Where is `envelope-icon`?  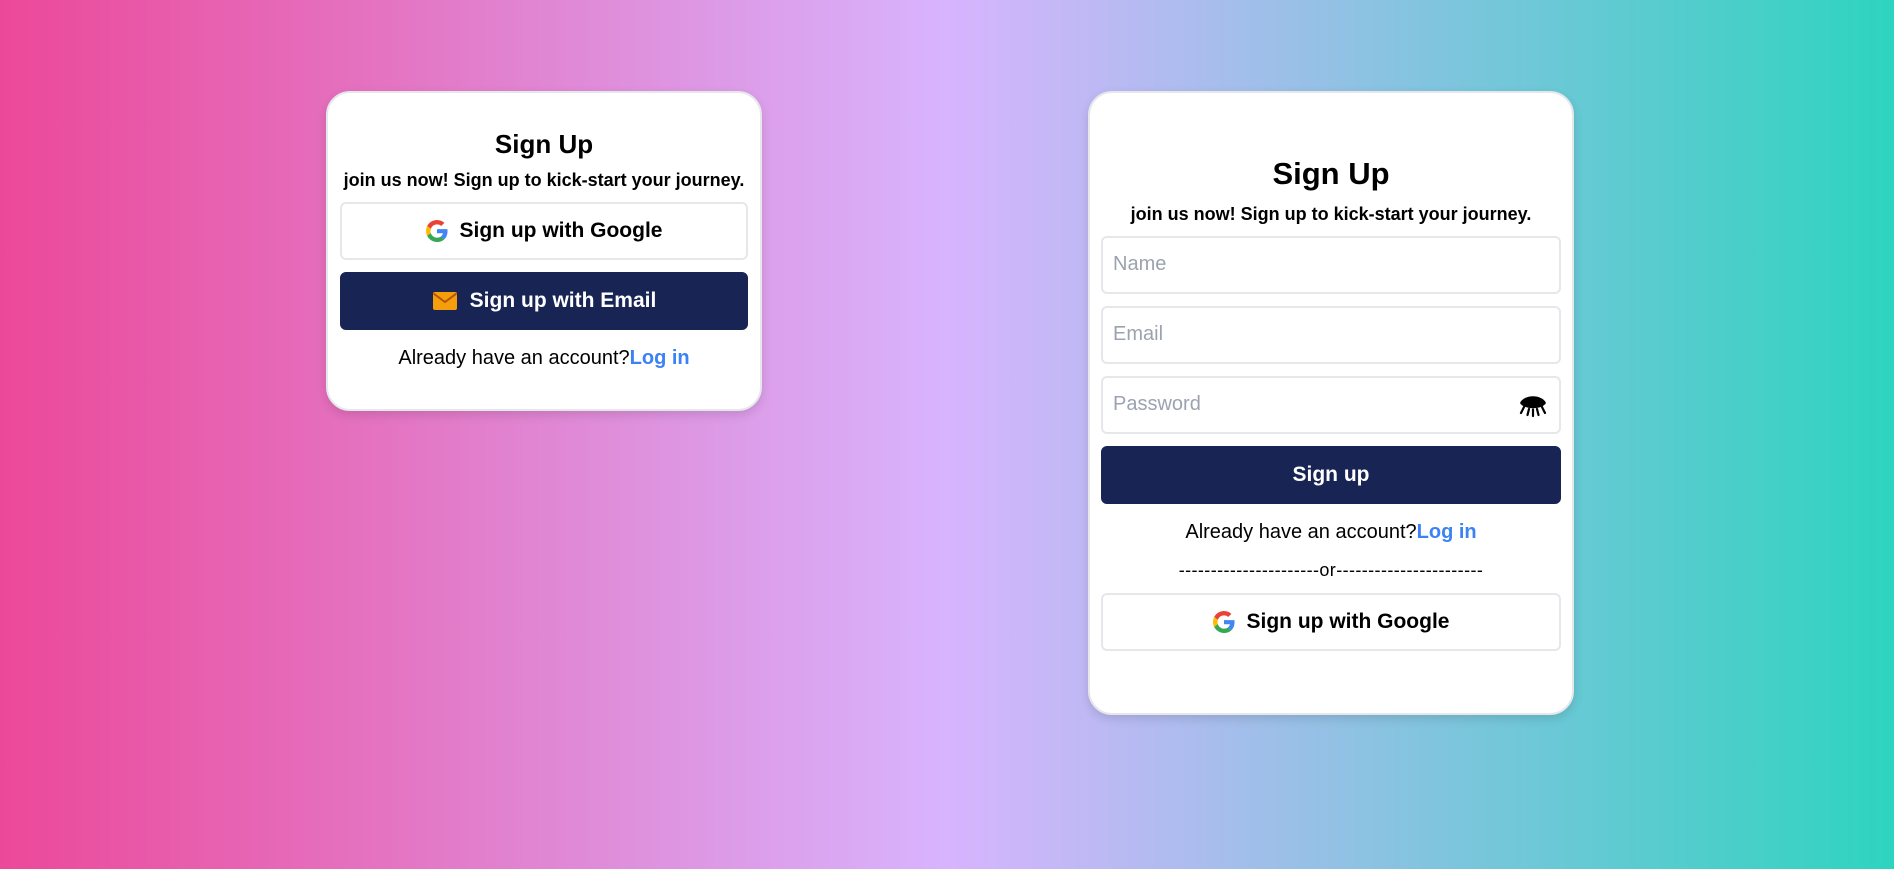
envelope-icon is located at coordinates (445, 301).